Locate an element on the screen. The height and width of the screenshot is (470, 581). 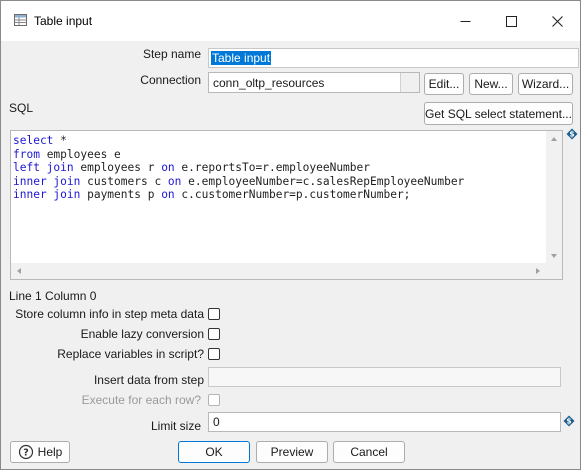
sql-keyword: left join is located at coordinates (43, 167).